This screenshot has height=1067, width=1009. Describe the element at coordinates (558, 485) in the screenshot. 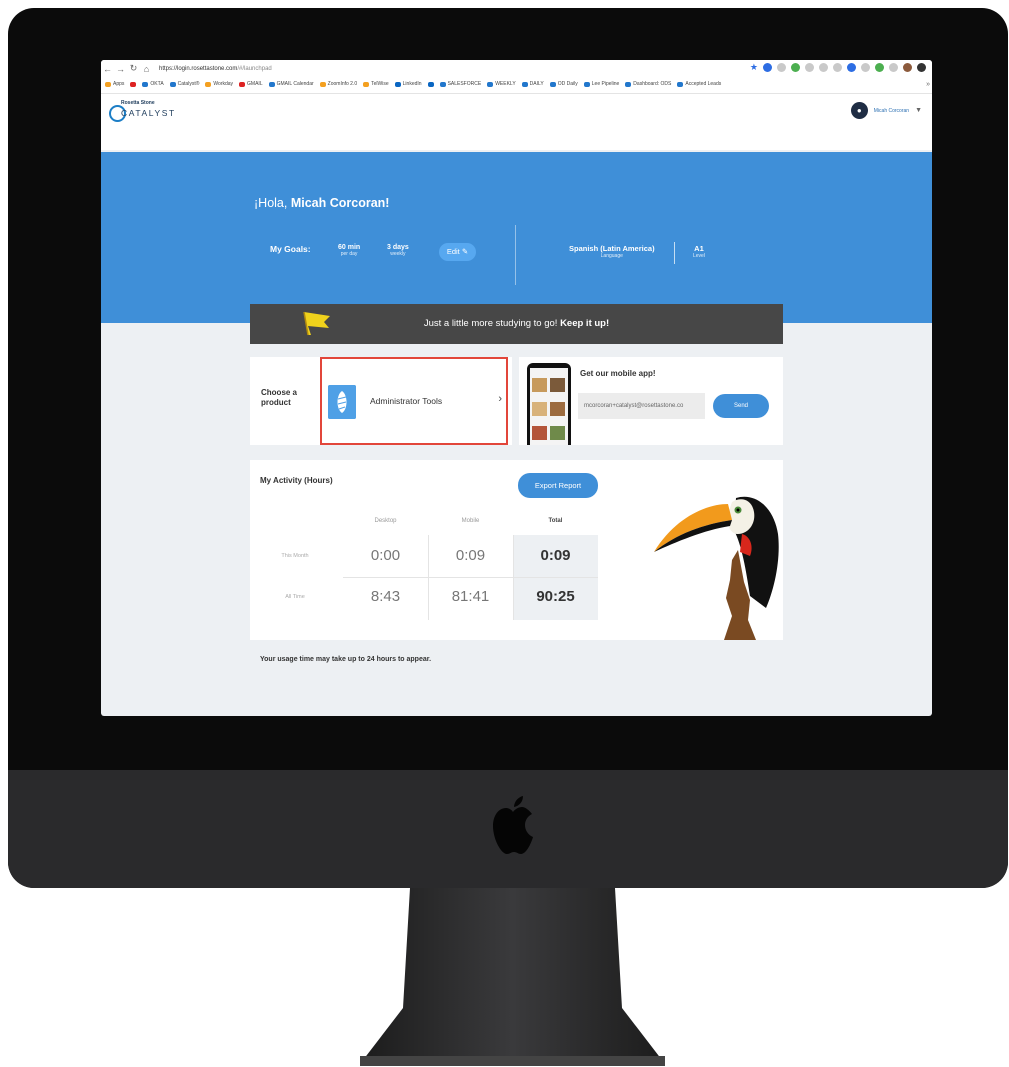

I see `export-report-button: Export Report` at that location.